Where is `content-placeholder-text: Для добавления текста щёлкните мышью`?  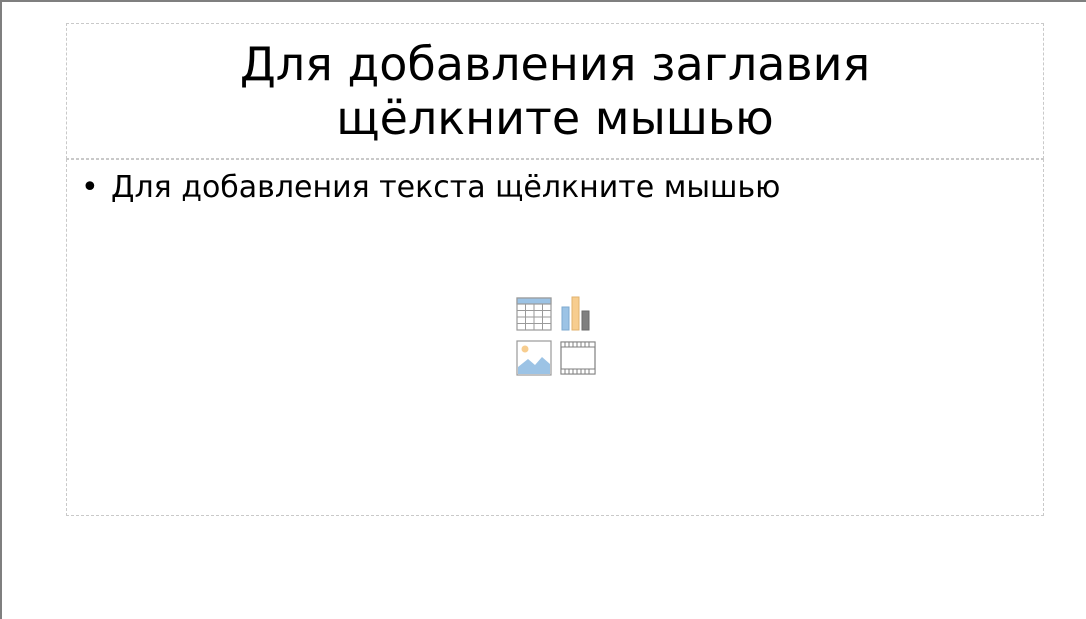
content-placeholder-text: Для добавления текста щёлкните мышью is located at coordinates (446, 187).